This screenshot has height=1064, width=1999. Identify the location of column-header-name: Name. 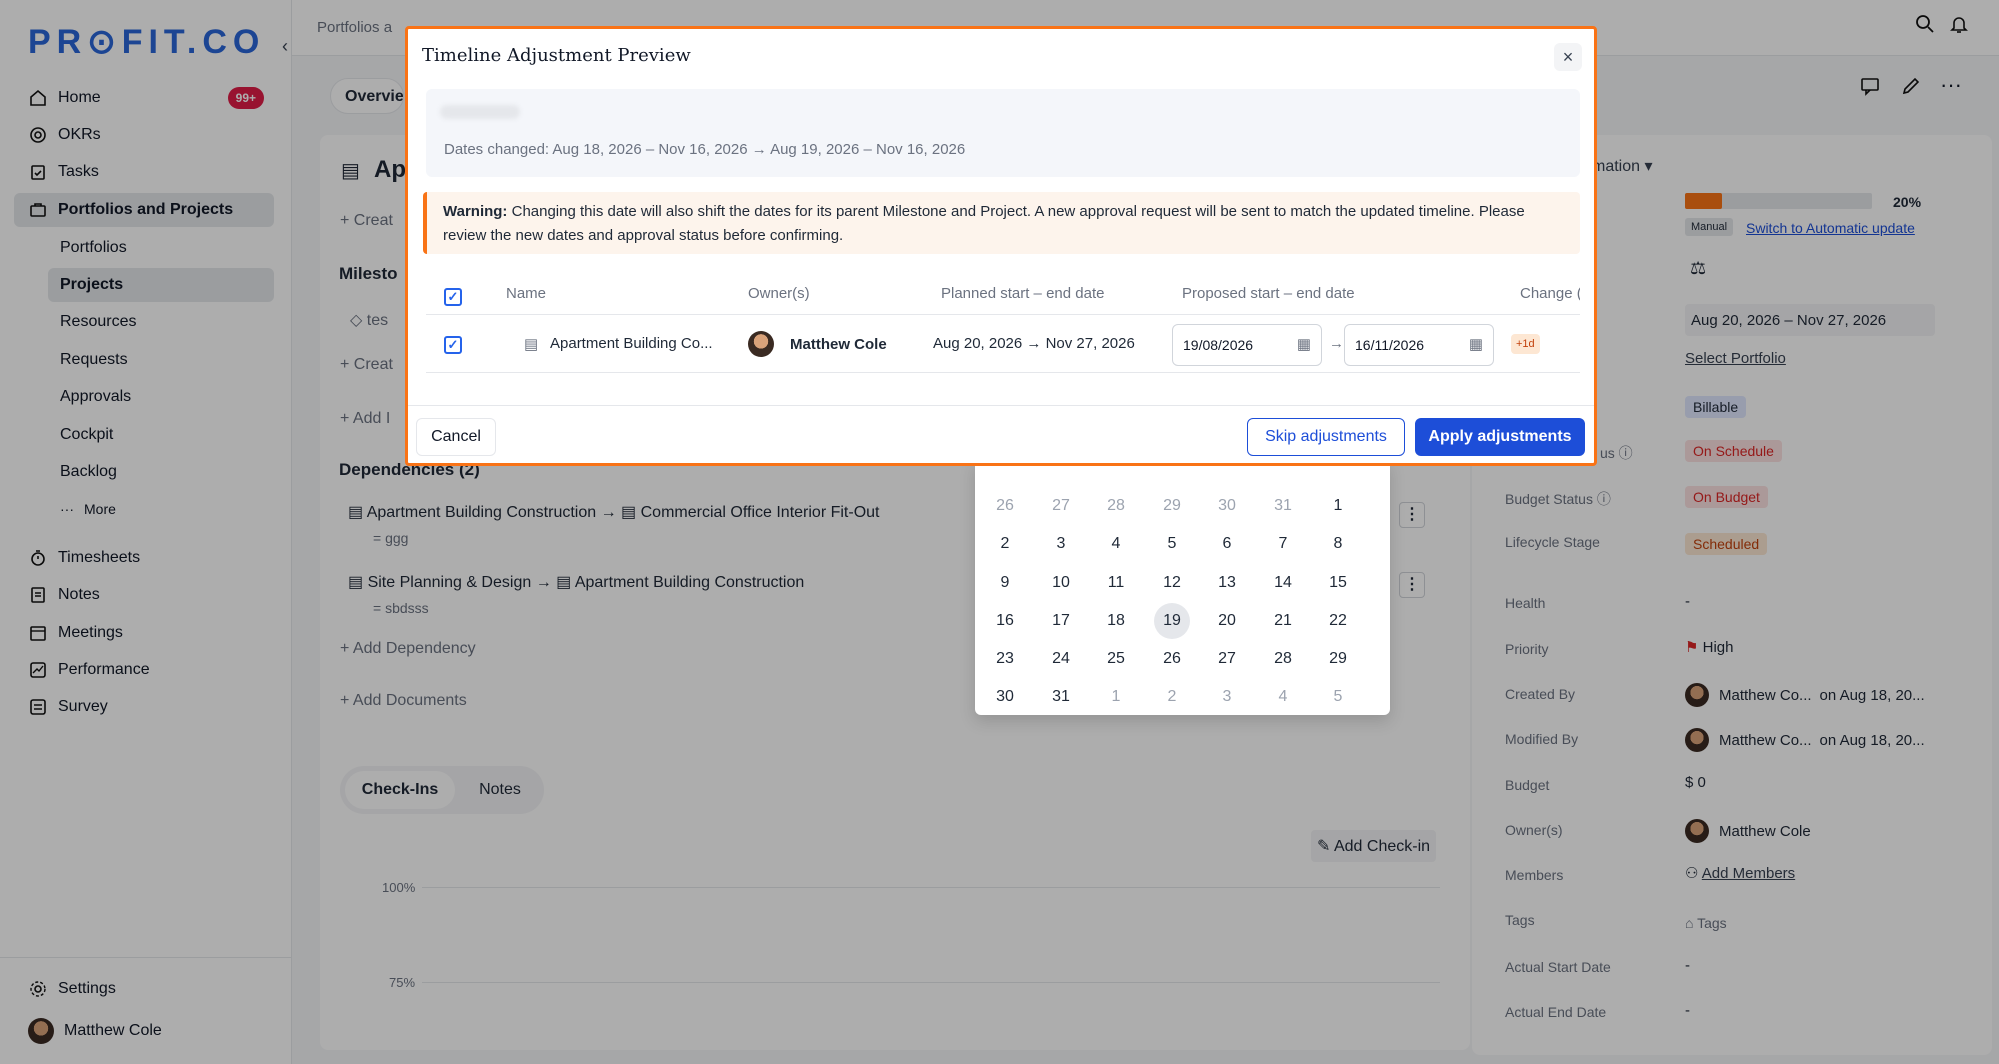
(526, 293).